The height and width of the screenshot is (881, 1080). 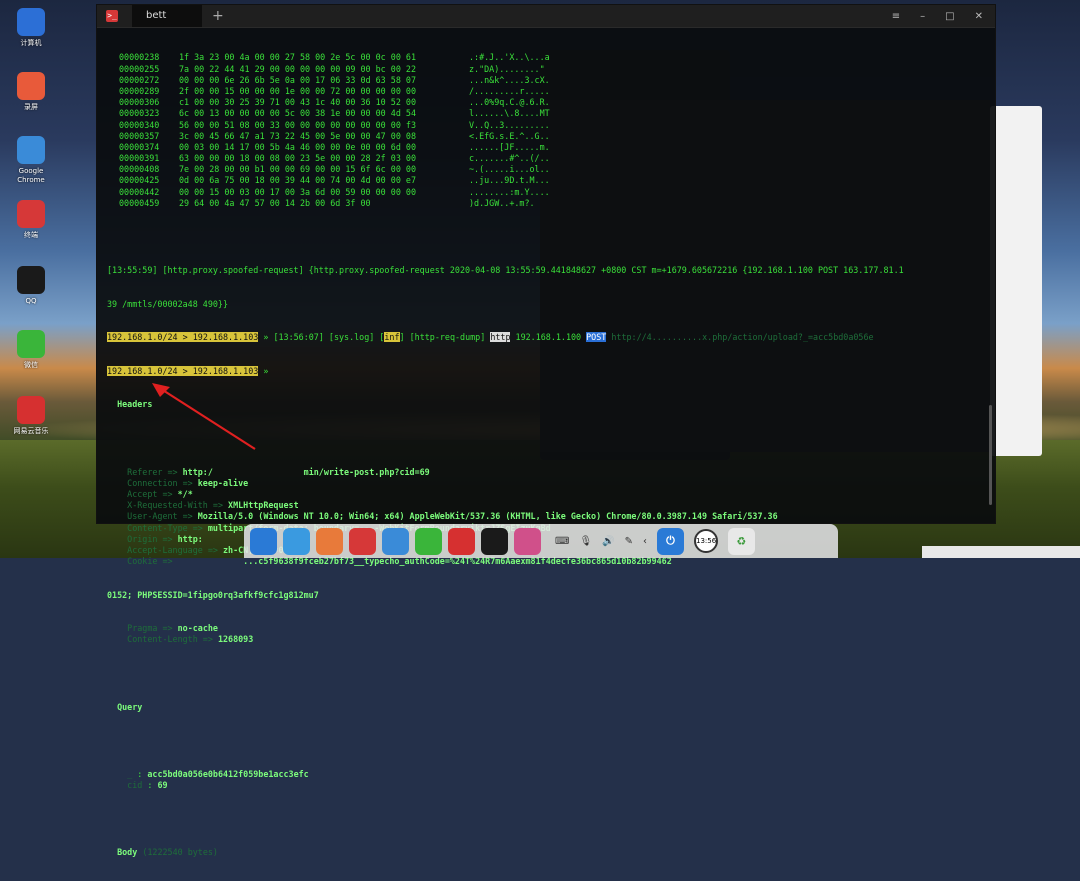 I want to click on hexdump-addr: 00000238, so click(x=139, y=57).